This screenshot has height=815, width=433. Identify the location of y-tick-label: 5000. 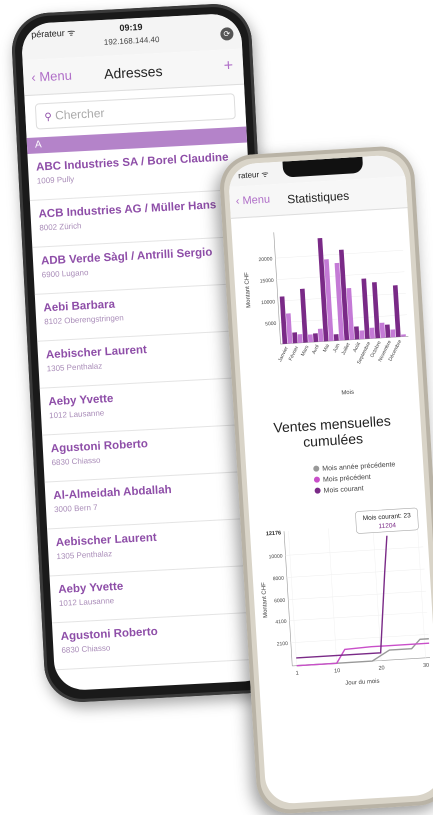
(271, 324).